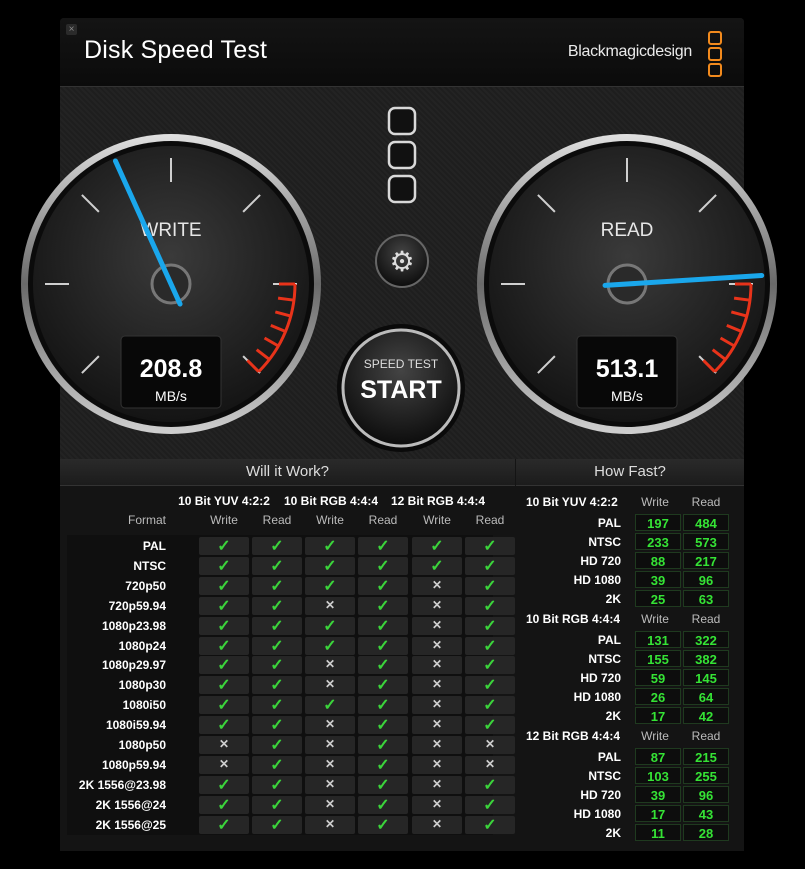 The image size is (805, 869). I want to click on start-label: START, so click(400, 390).